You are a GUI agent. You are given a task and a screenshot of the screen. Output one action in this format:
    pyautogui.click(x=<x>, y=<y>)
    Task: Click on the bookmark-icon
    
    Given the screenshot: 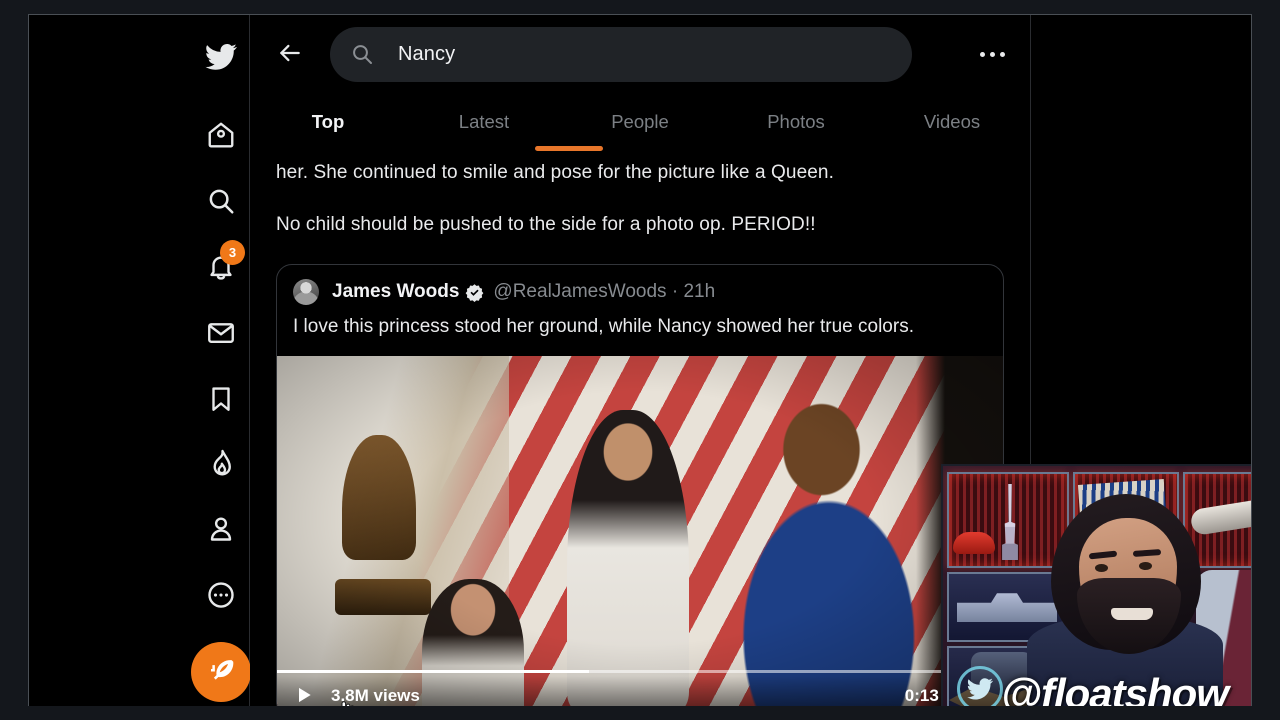 What is the action you would take?
    pyautogui.click(x=221, y=399)
    